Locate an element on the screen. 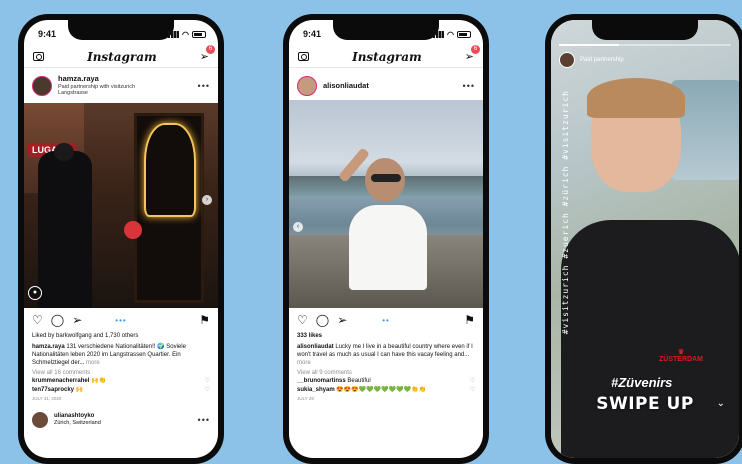  comment-user: ten77saprocky is located at coordinates (53, 390).